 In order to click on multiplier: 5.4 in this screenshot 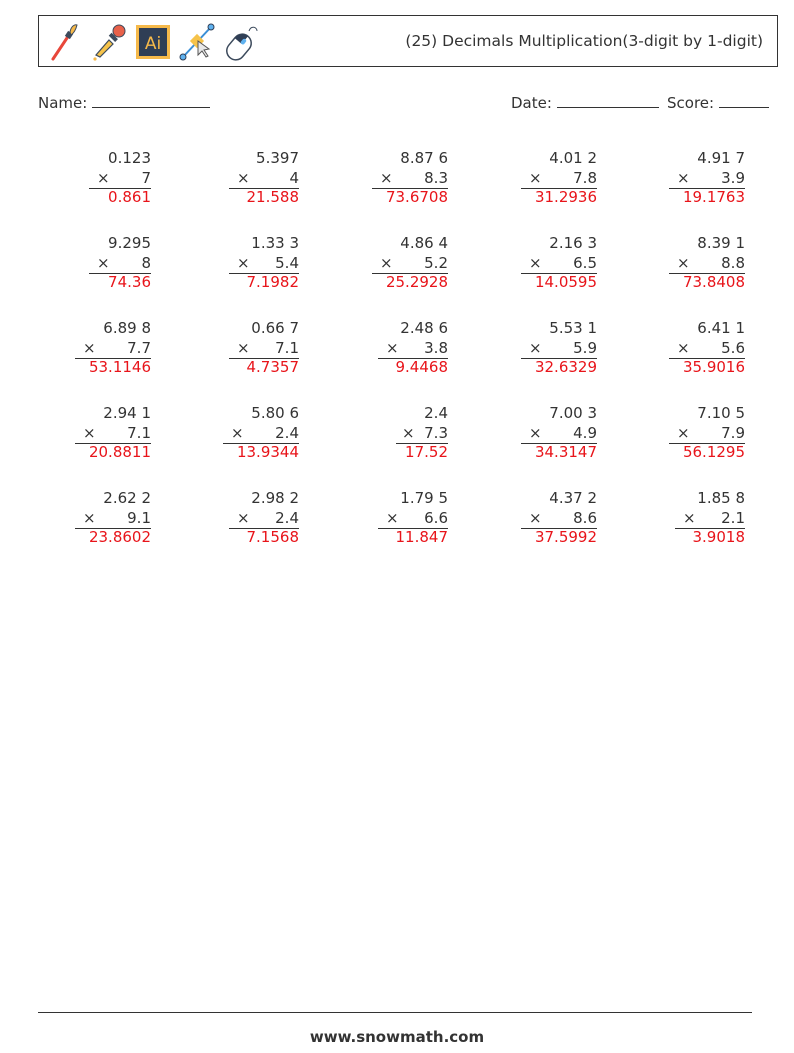, I will do `click(287, 262)`.